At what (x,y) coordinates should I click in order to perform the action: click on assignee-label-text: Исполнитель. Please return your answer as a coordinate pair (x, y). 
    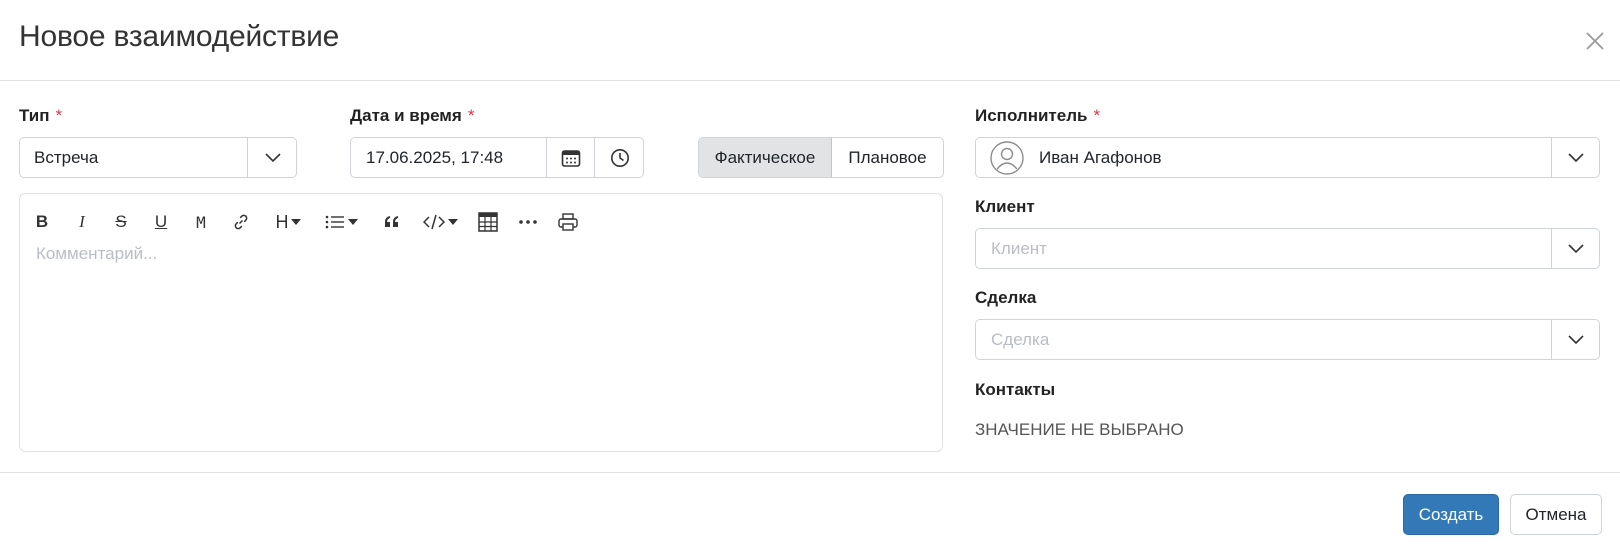
    Looking at the image, I should click on (1031, 115).